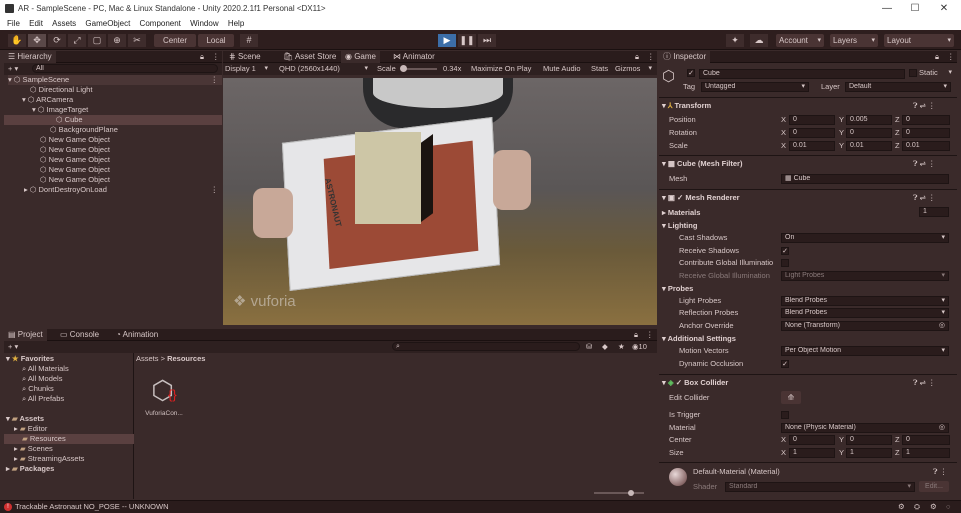  I want to click on favorites-folder: ▾ ★ Favorites, so click(30, 359).